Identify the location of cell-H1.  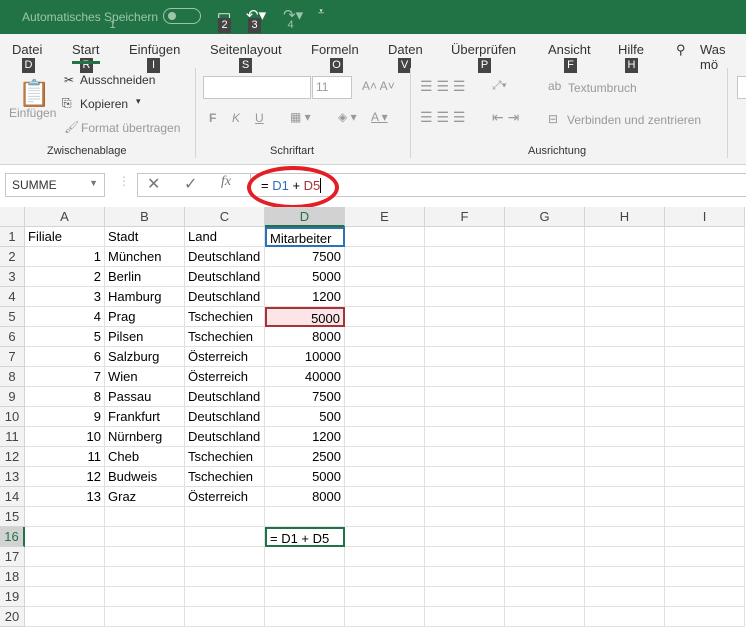
(625, 237).